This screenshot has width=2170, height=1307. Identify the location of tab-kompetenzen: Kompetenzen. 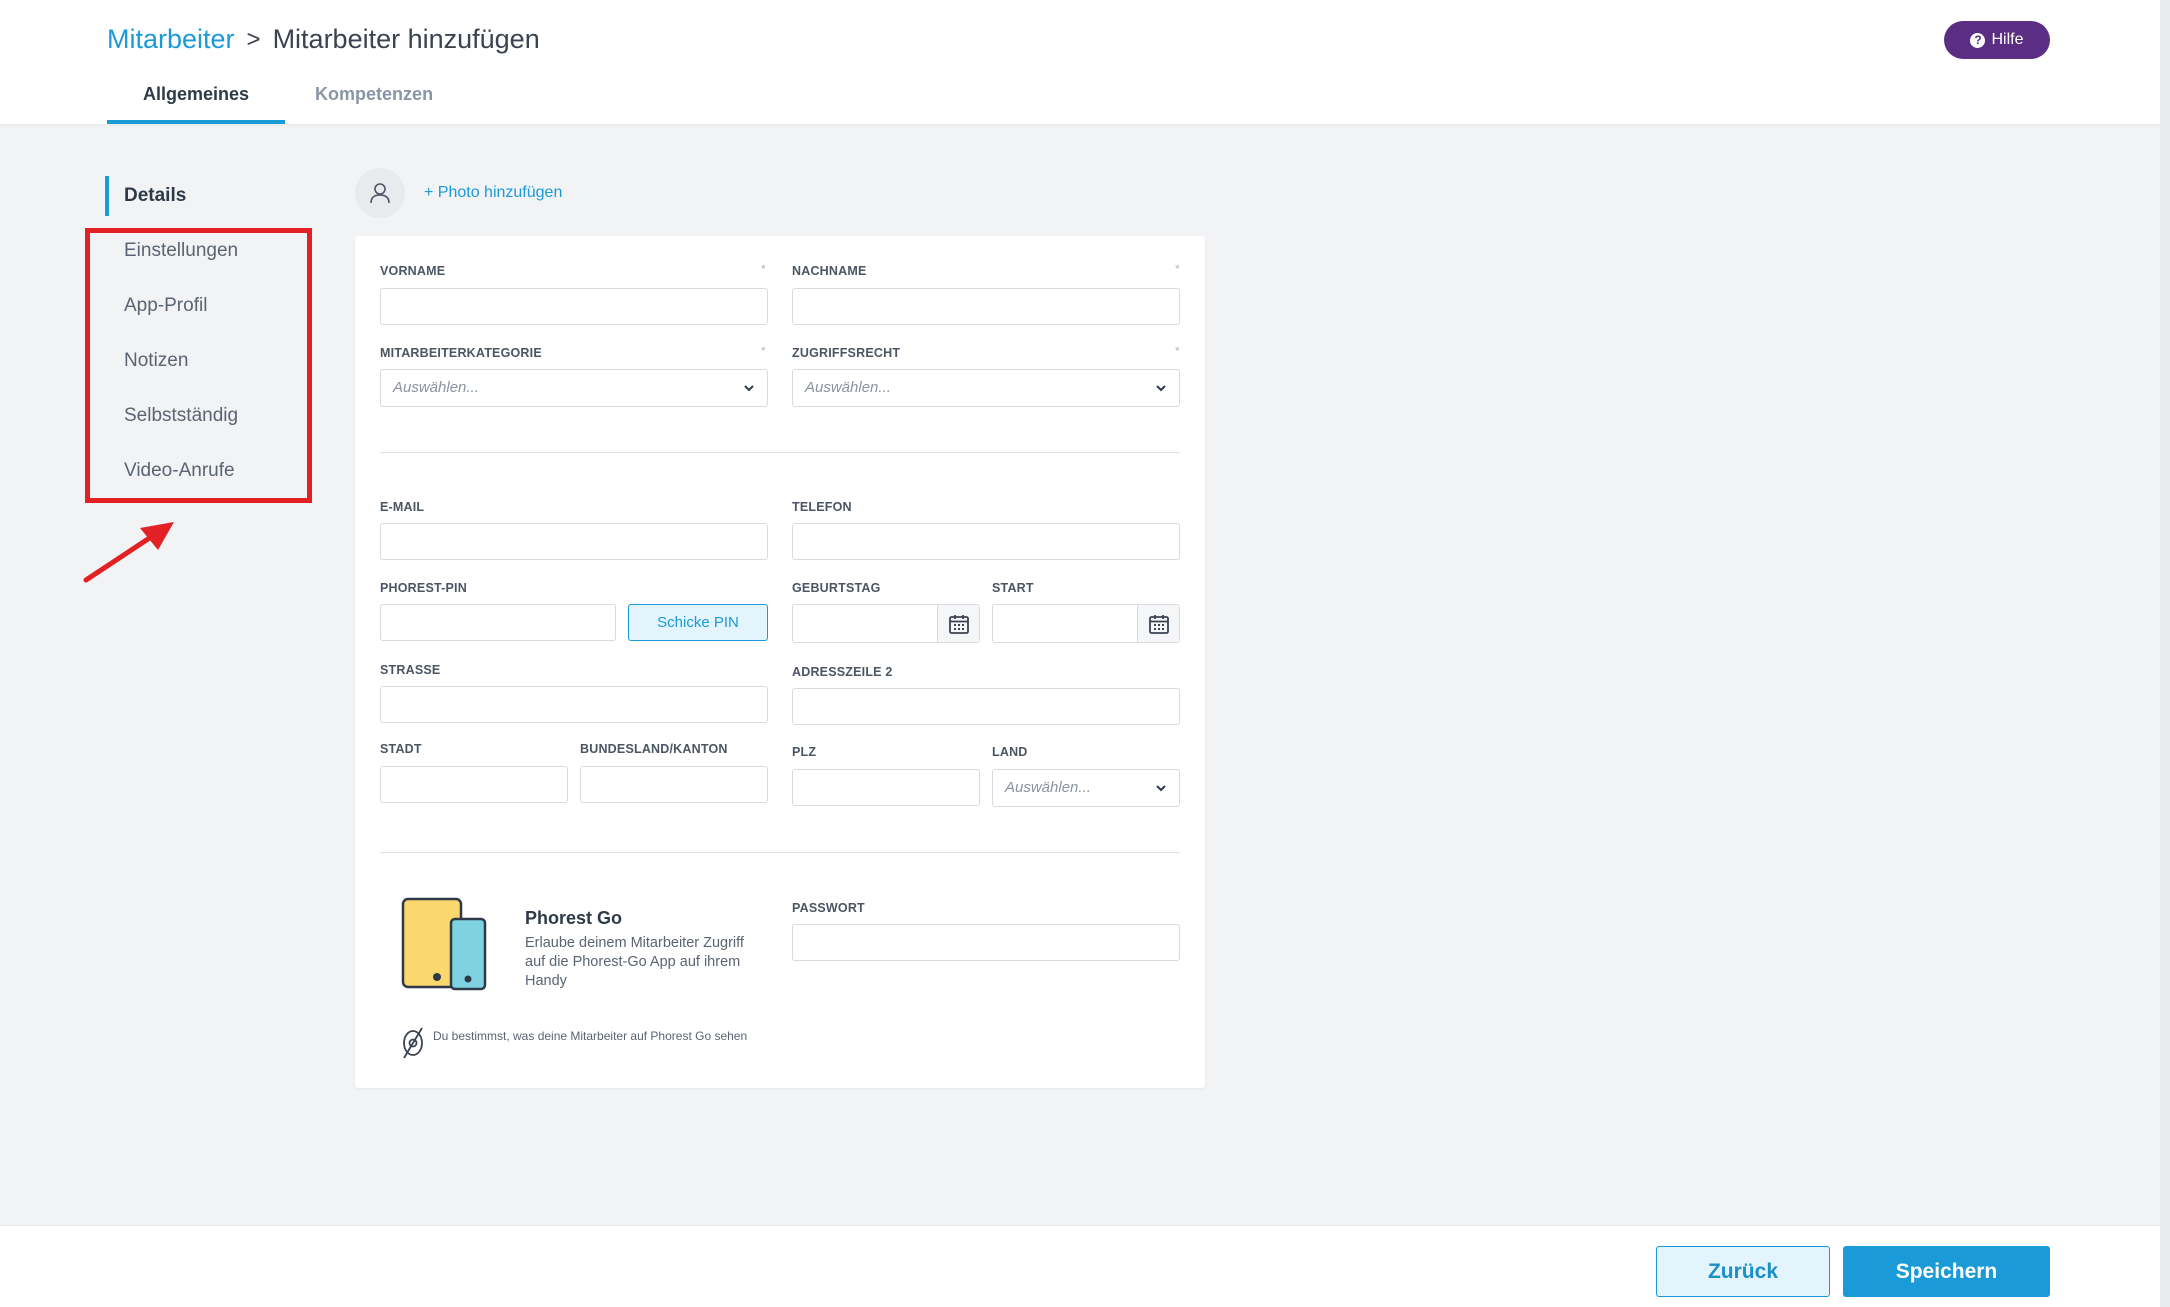
(377, 104).